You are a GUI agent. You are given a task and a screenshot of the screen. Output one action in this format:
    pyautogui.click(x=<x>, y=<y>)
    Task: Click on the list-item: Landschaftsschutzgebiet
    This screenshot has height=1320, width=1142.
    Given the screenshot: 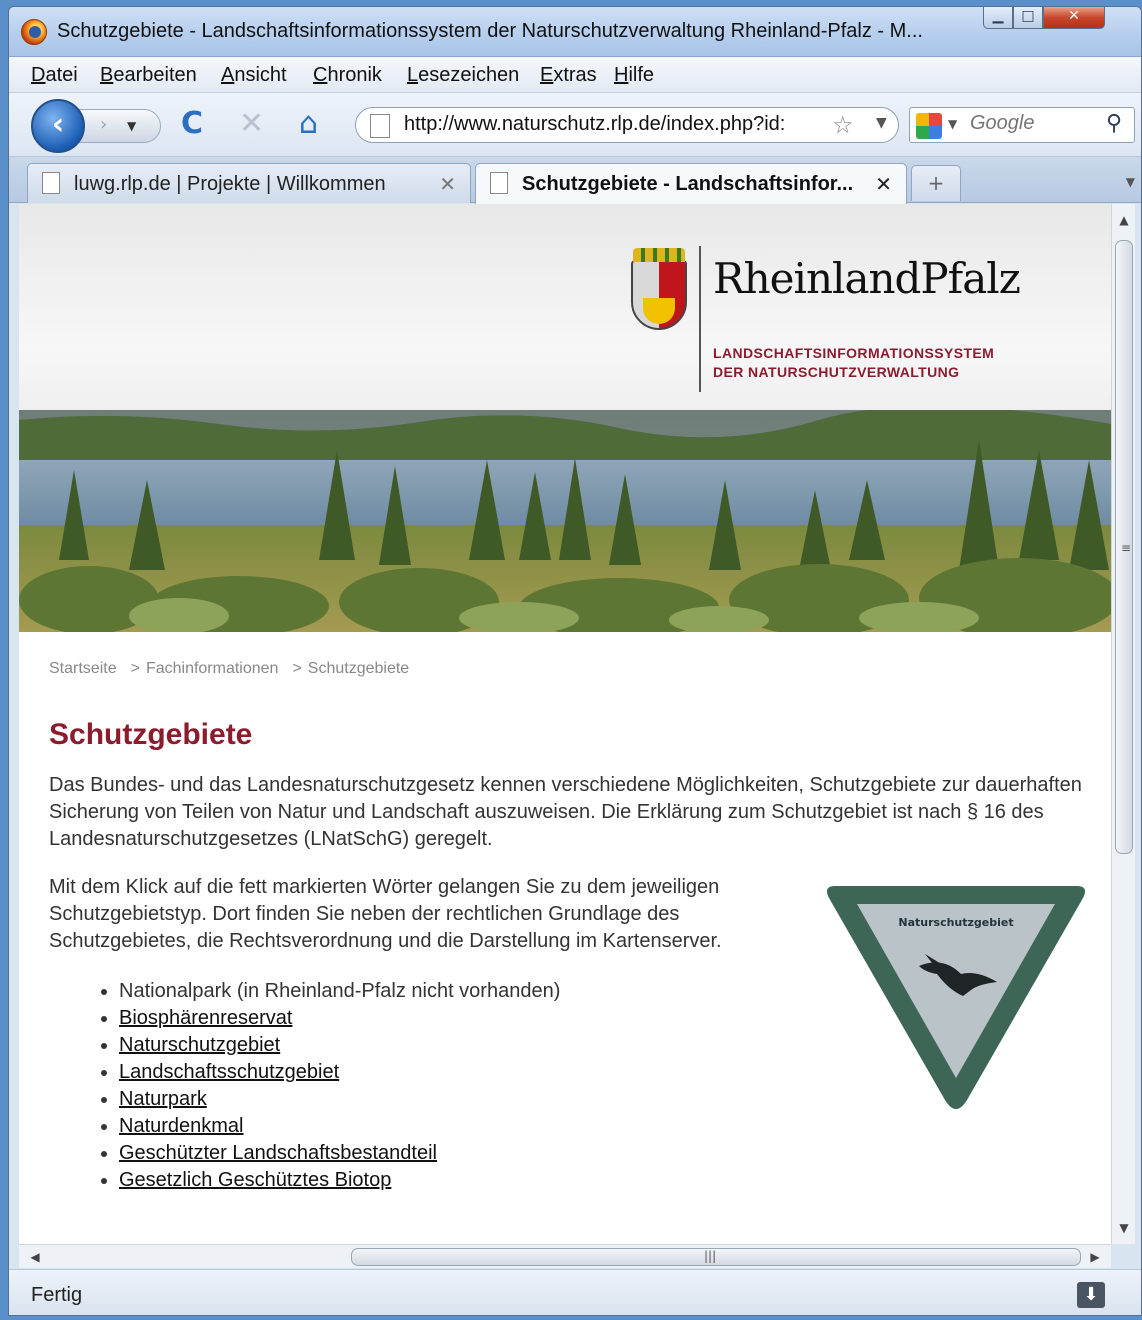 What is the action you would take?
    pyautogui.click(x=339, y=1072)
    